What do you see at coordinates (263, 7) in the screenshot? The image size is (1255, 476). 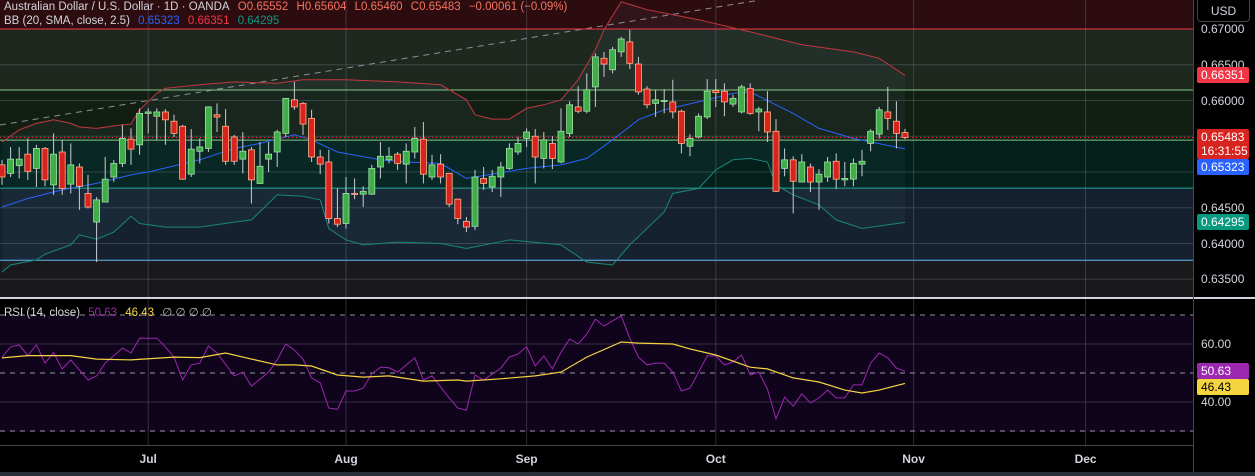 I see `ohlc-open: O0.65552` at bounding box center [263, 7].